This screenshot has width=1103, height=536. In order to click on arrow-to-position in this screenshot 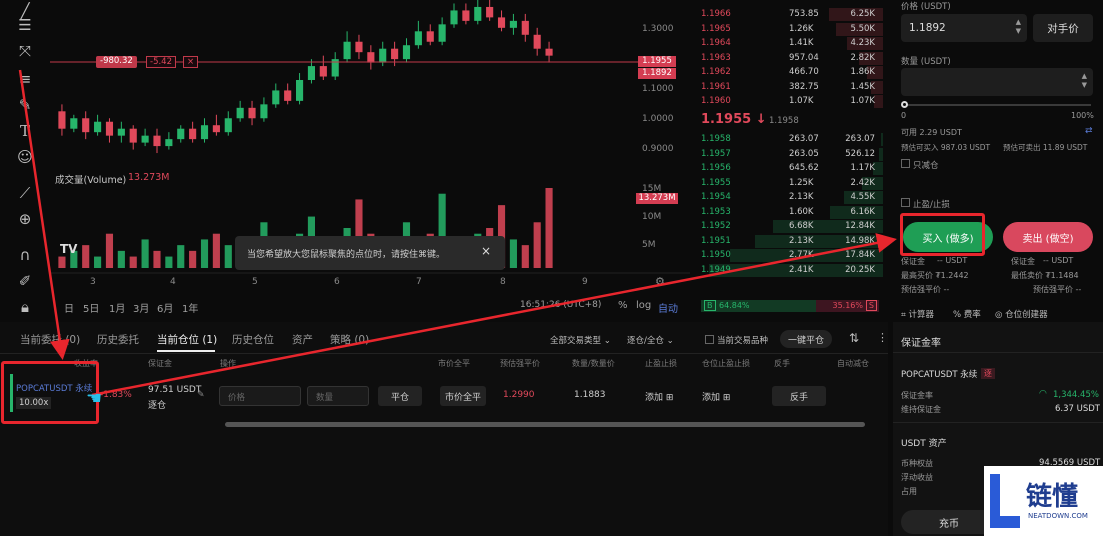, I will do `click(44, 214)`.